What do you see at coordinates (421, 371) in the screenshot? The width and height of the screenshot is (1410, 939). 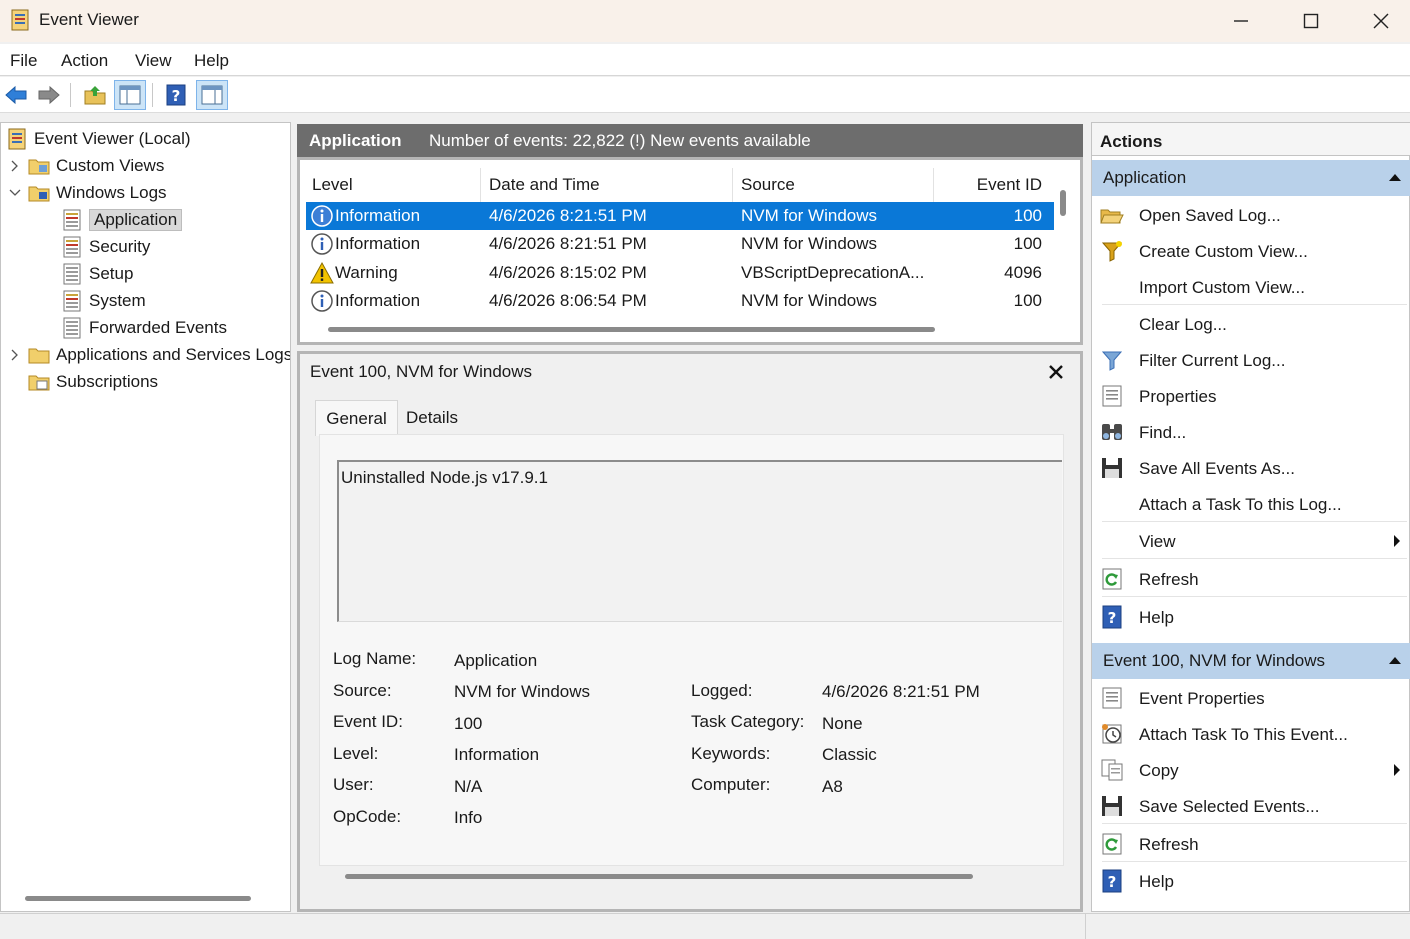 I see `event-detail-title: Event 100, NVM for Windows` at bounding box center [421, 371].